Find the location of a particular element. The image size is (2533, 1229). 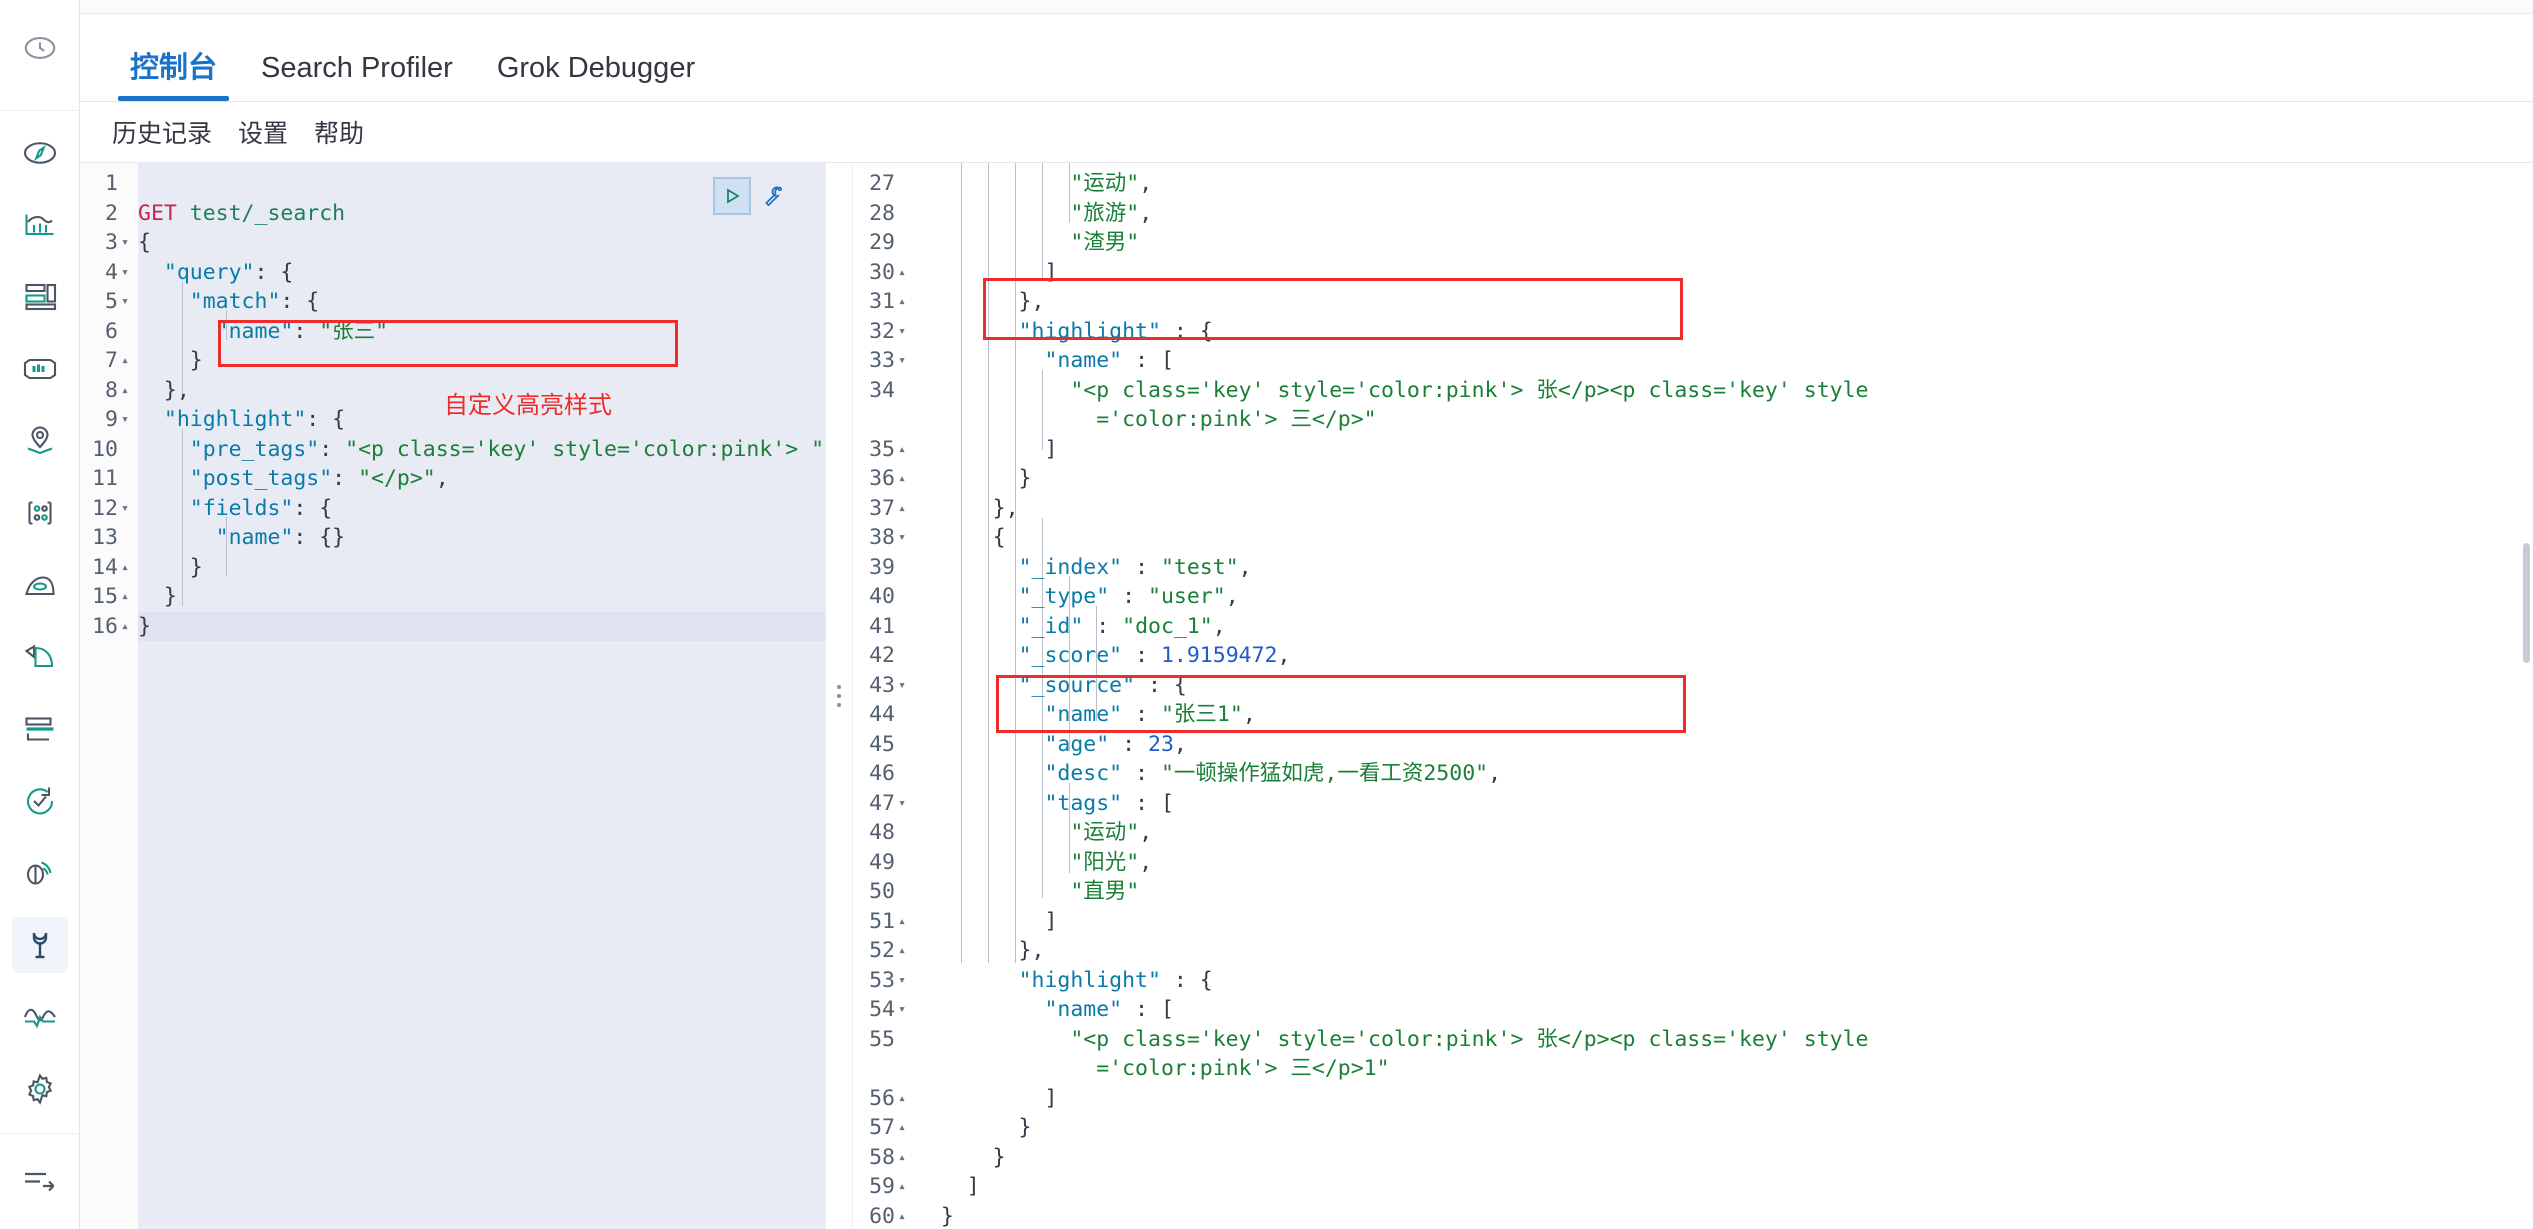

monitoring-icon is located at coordinates (40, 1017).